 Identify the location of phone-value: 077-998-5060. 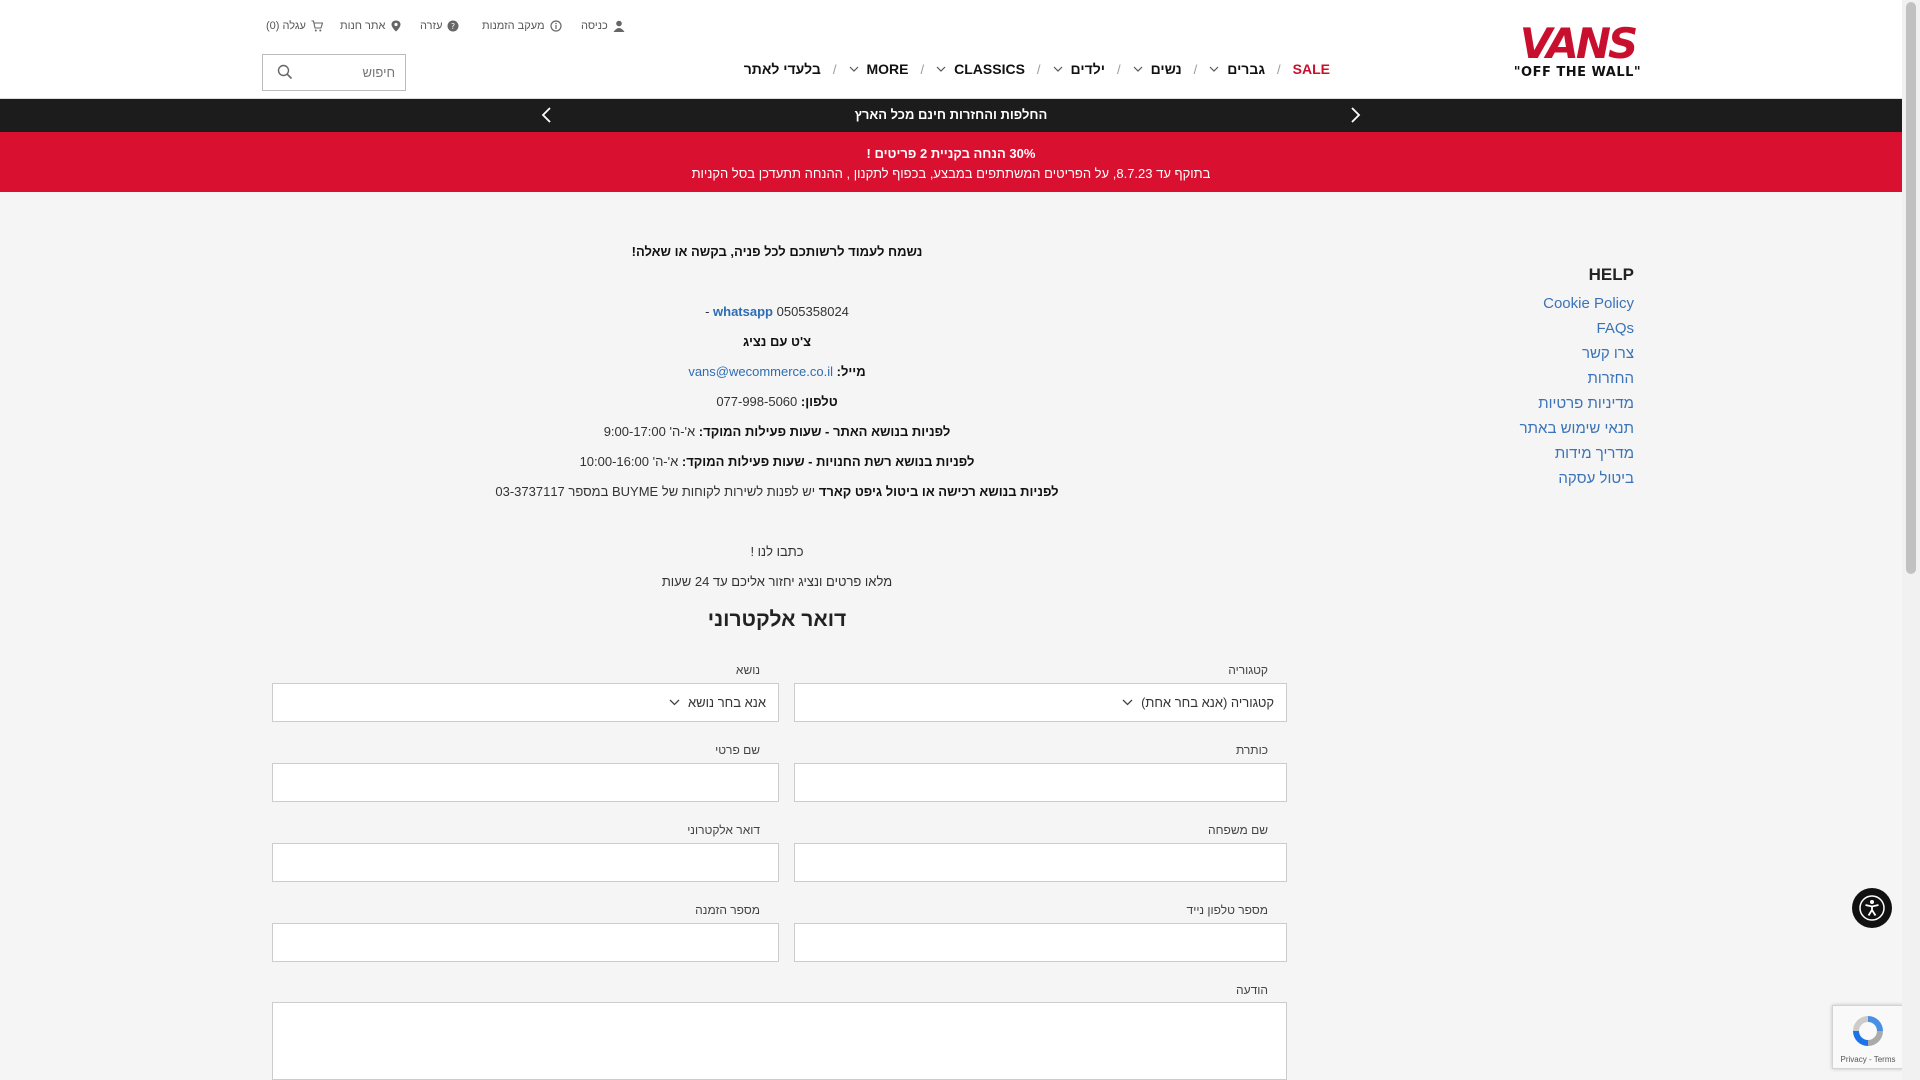
(757, 401).